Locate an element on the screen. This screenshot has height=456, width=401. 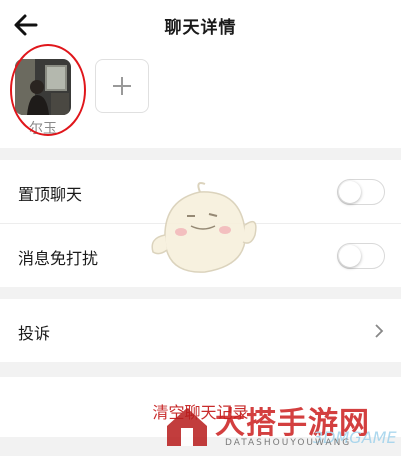
chevron-right-icon is located at coordinates (379, 331).